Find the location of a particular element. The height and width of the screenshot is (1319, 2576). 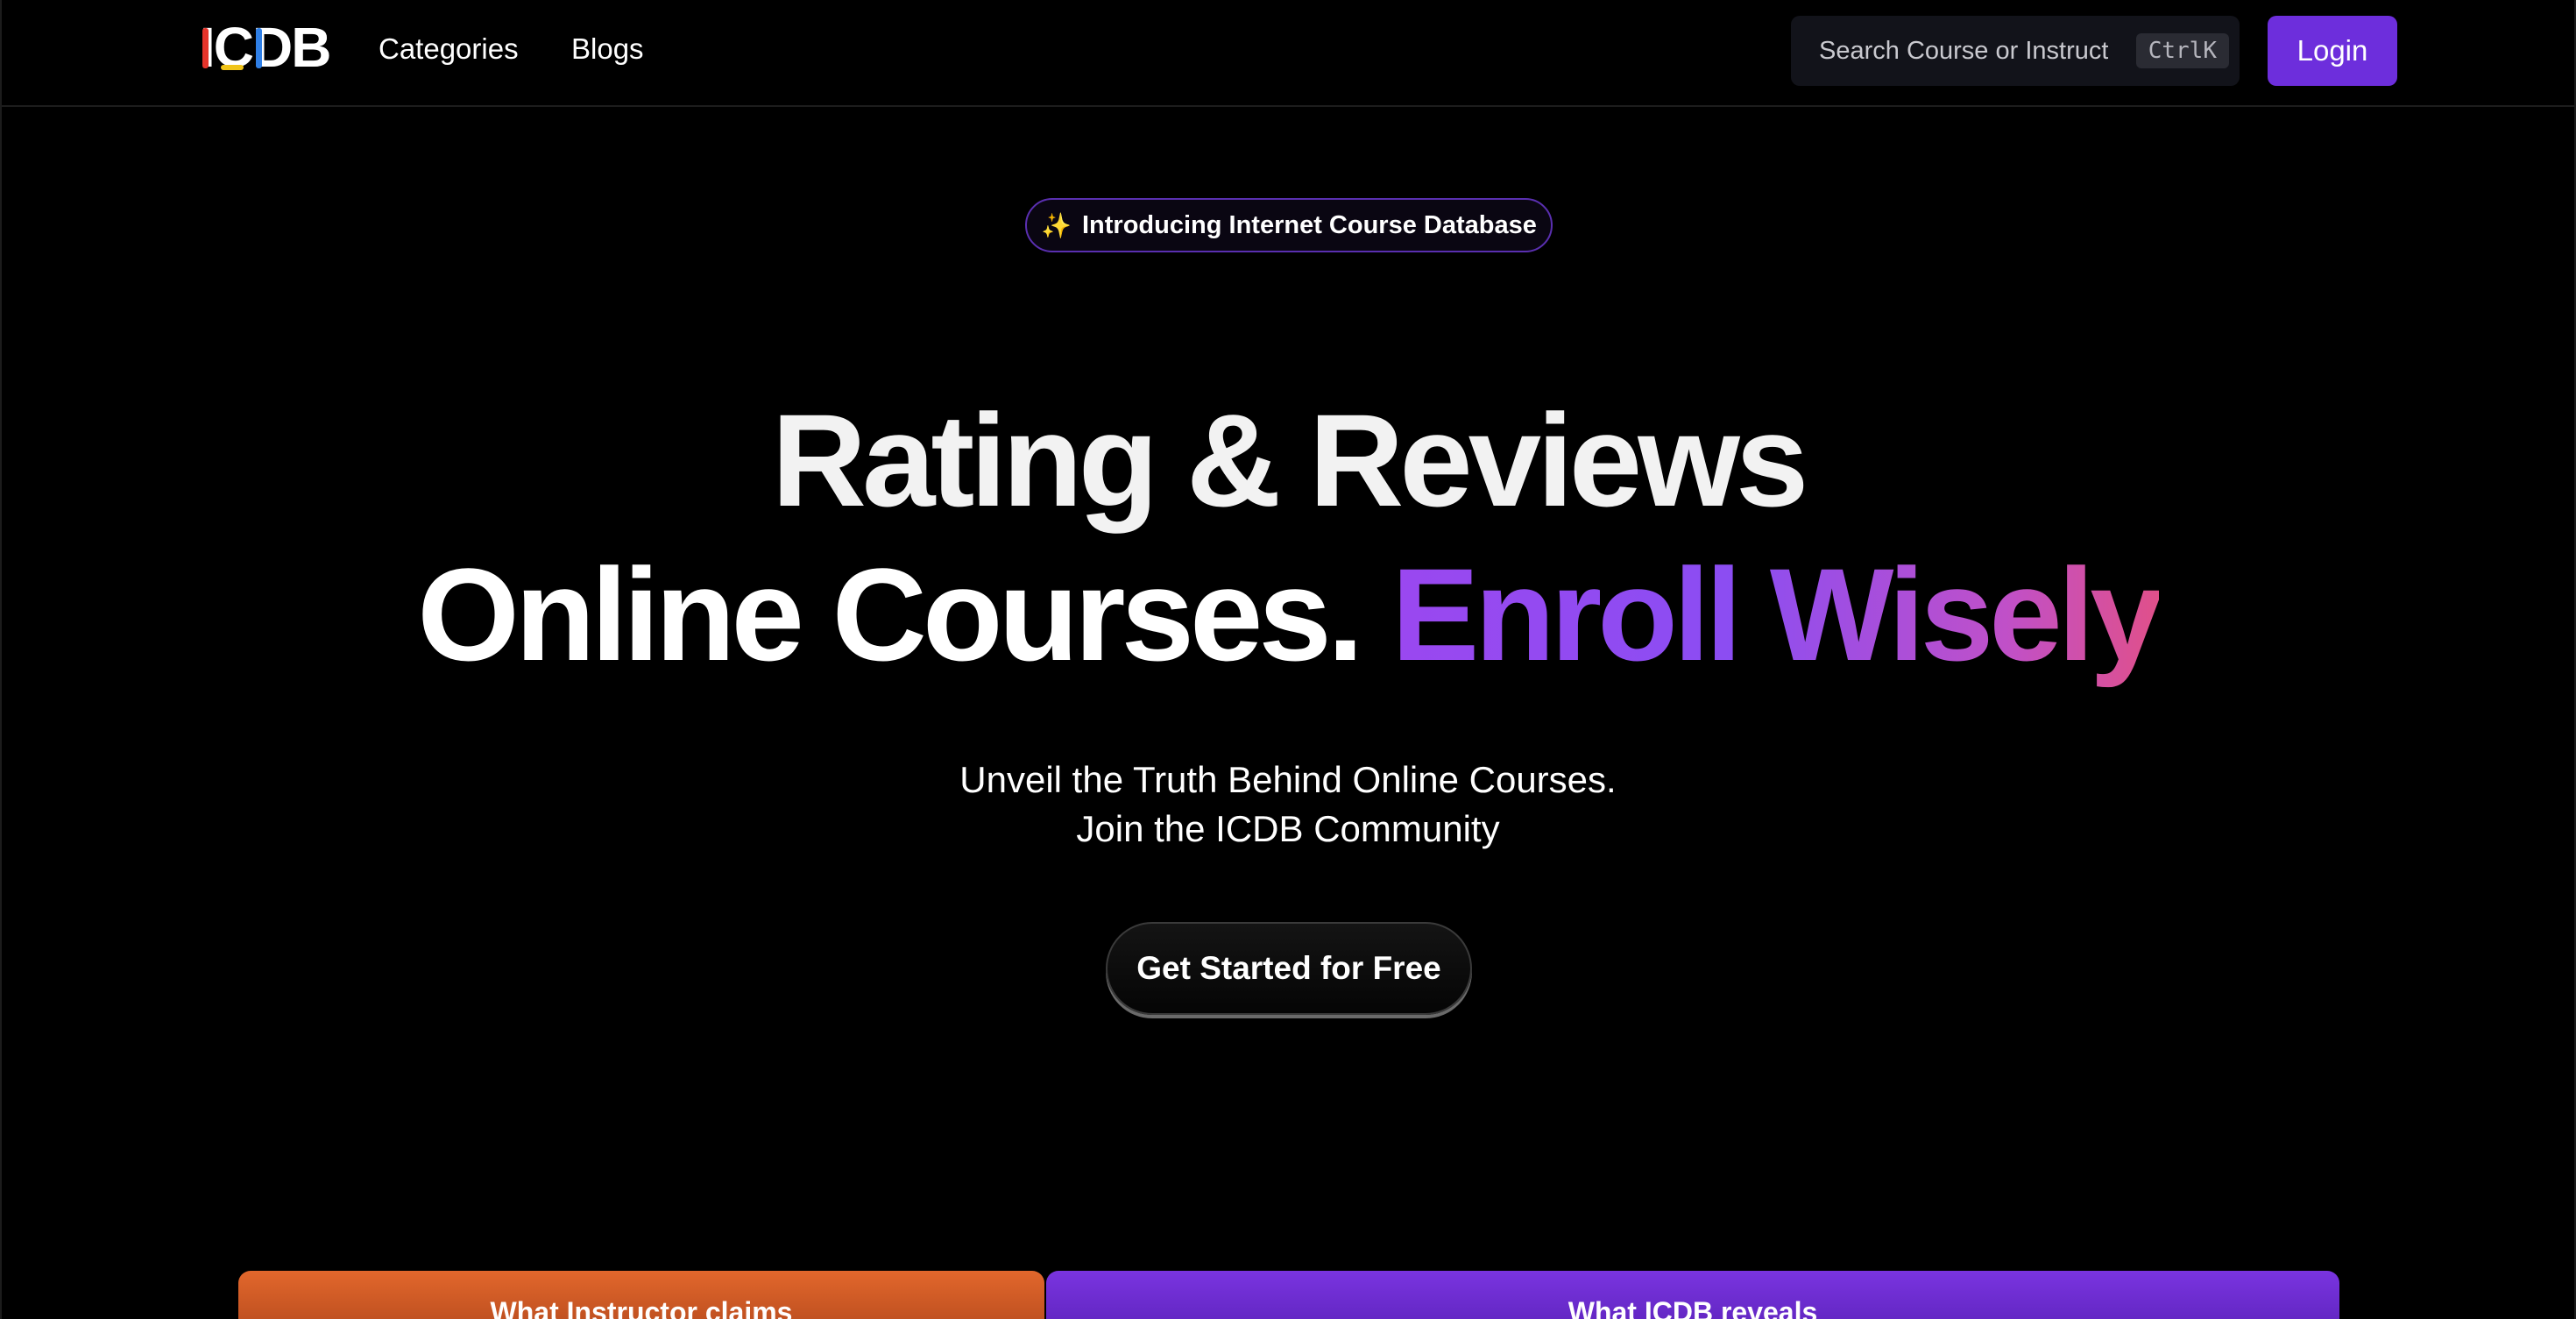

logo-letter-b: B is located at coordinates (311, 47).